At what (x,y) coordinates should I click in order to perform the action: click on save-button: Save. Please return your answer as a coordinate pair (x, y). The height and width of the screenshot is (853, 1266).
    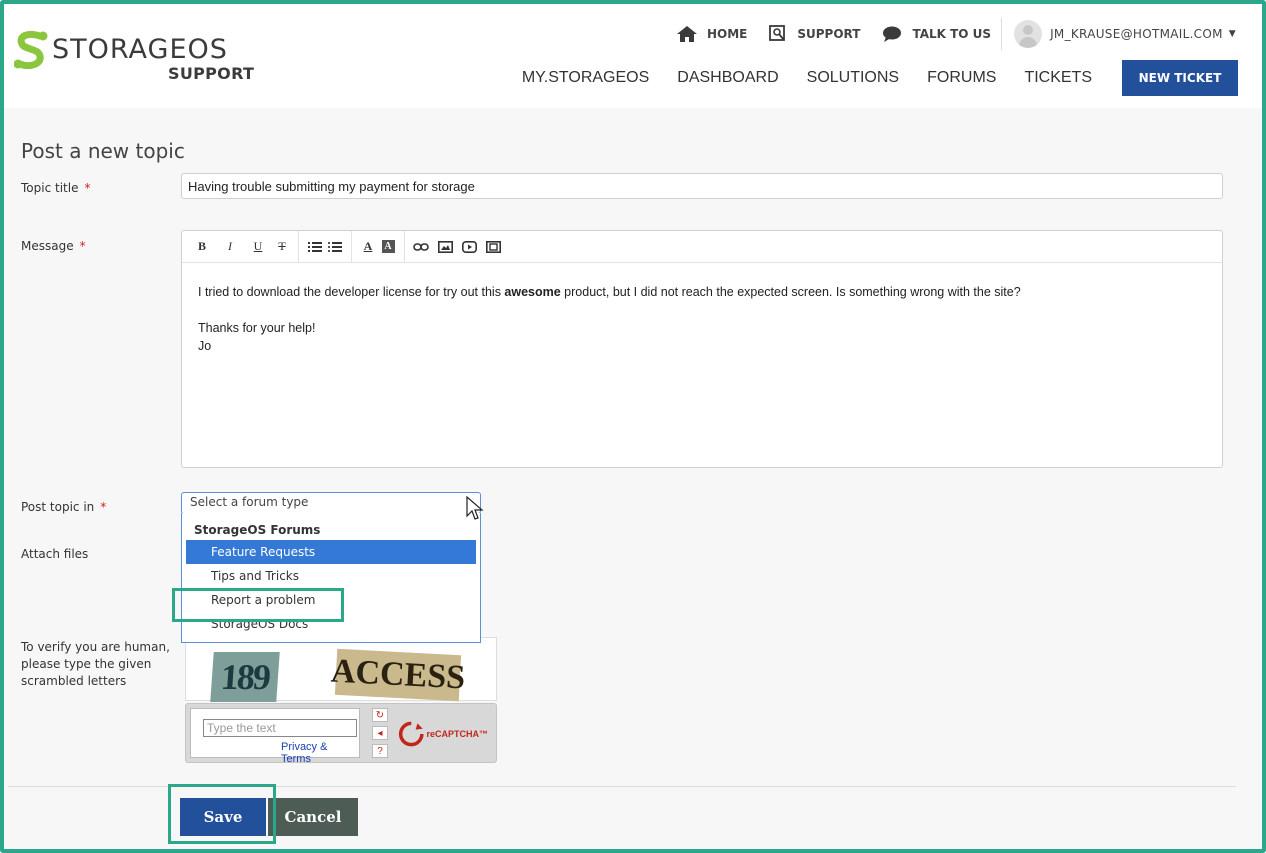
    Looking at the image, I should click on (223, 817).